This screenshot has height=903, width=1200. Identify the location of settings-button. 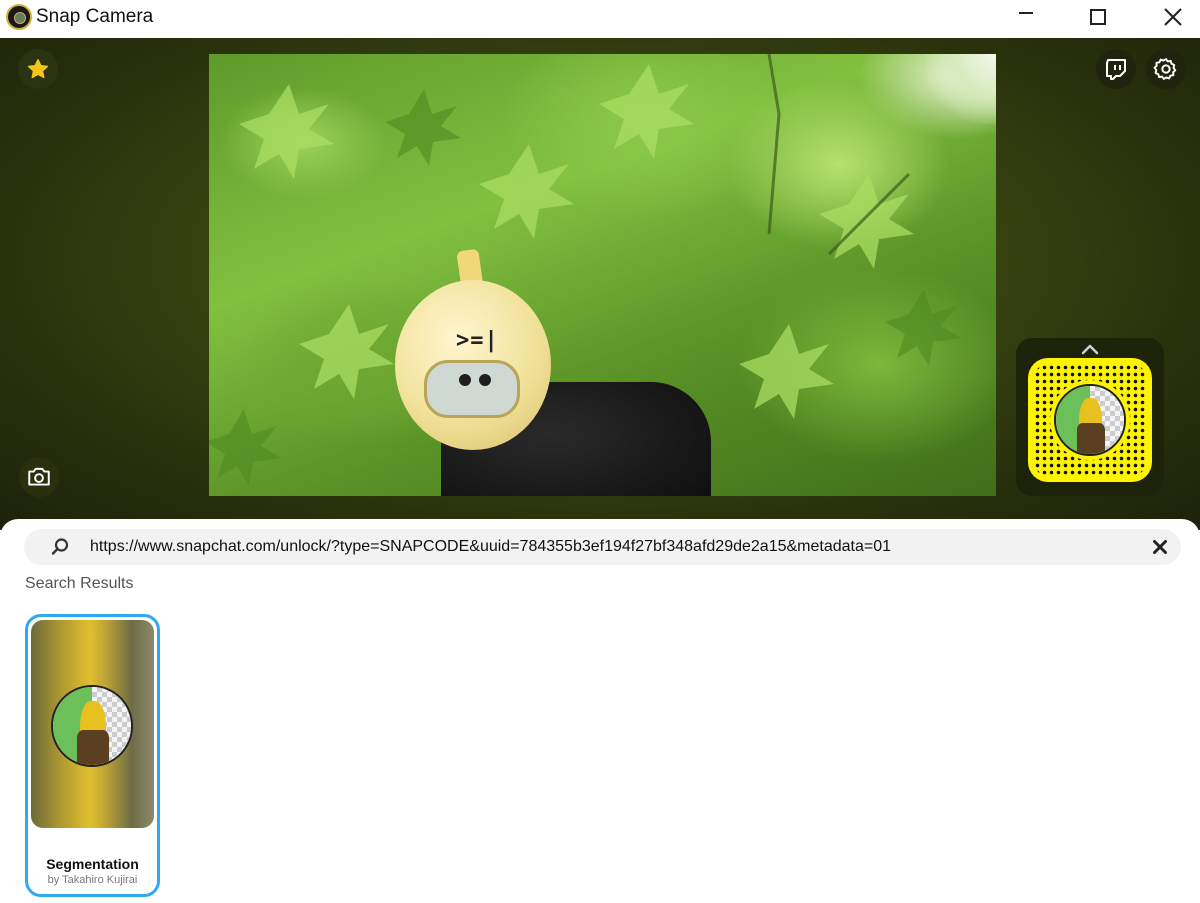
(1166, 69).